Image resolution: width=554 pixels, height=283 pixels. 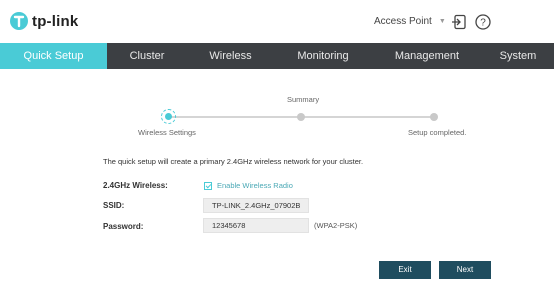 I want to click on tp-link-logo: tp-link, so click(x=43, y=21).